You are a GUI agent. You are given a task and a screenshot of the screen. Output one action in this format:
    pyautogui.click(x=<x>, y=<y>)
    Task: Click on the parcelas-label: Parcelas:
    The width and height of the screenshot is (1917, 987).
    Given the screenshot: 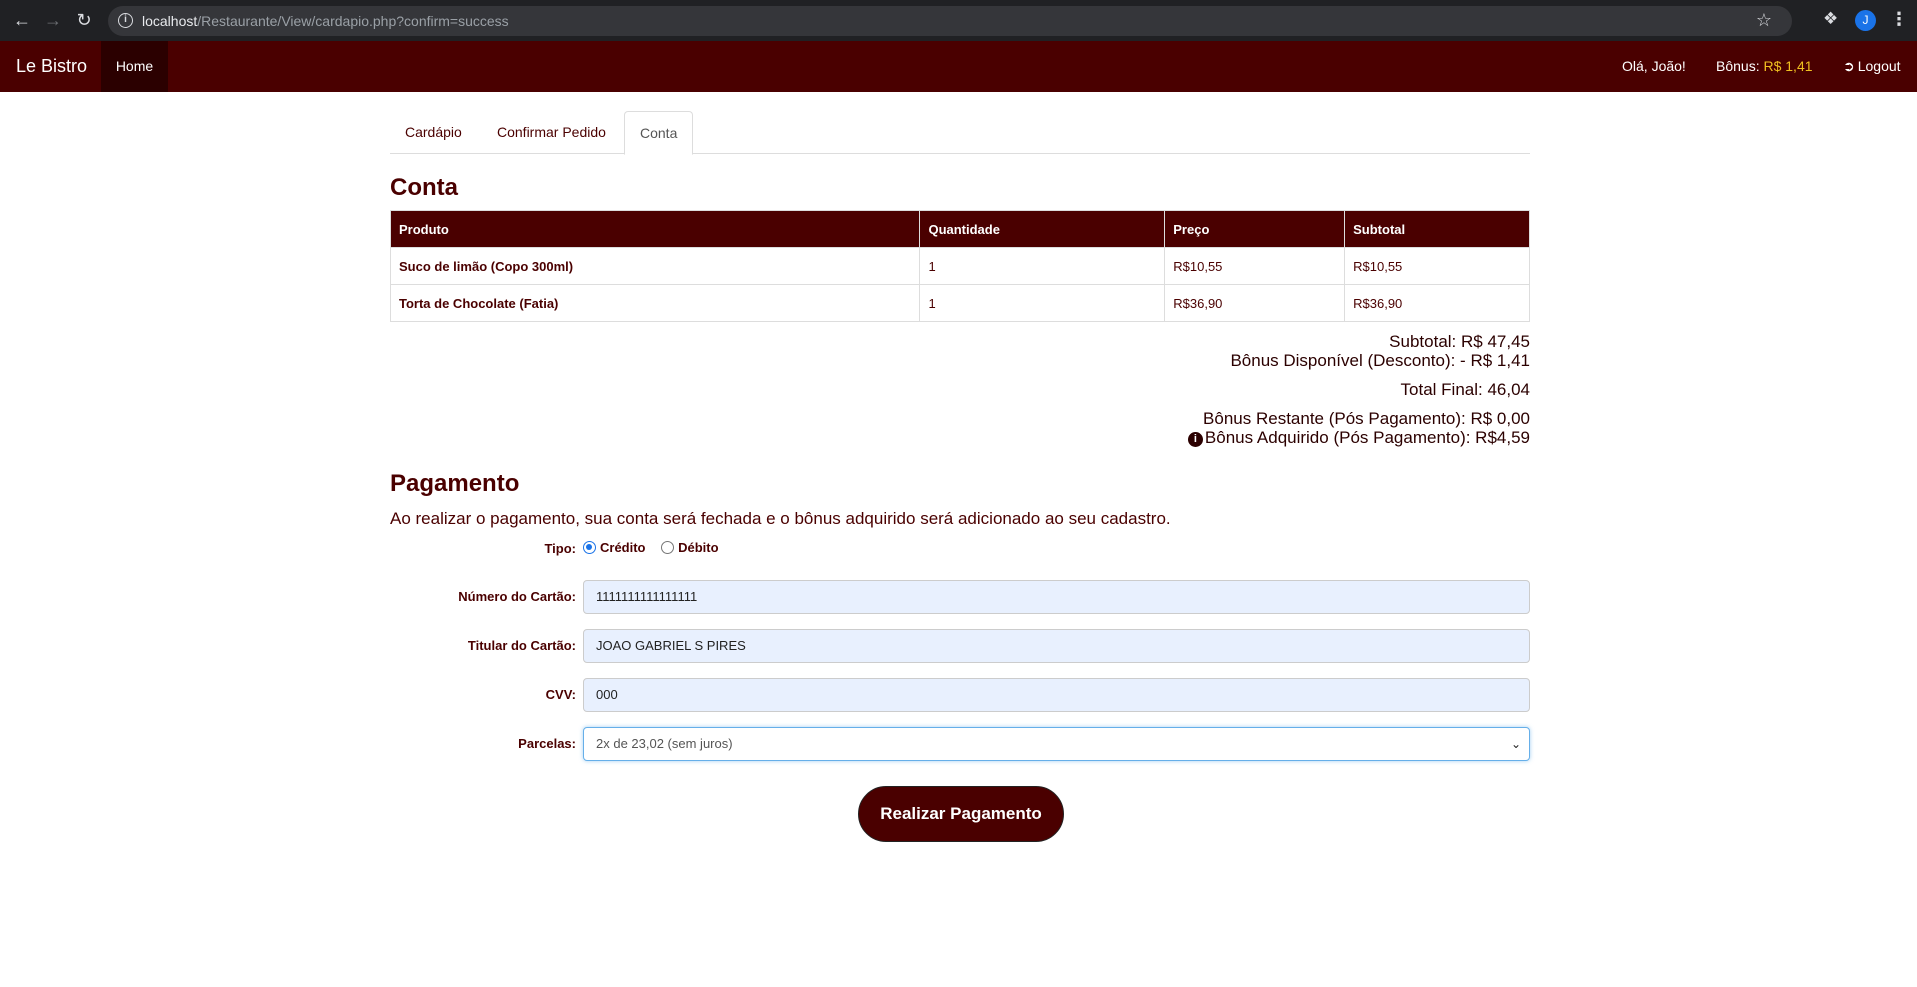 What is the action you would take?
    pyautogui.click(x=547, y=743)
    